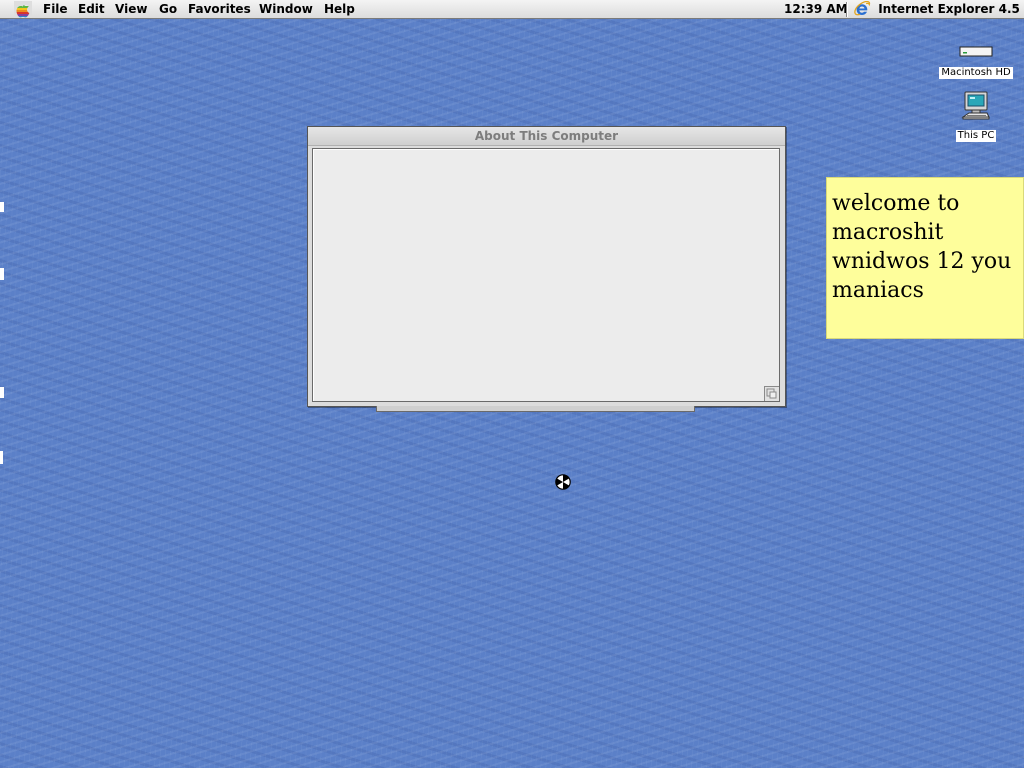 Image resolution: width=1024 pixels, height=768 pixels. What do you see at coordinates (976, 62) in the screenshot?
I see `desktop-icon-macintosh-hd: Macintosh HD` at bounding box center [976, 62].